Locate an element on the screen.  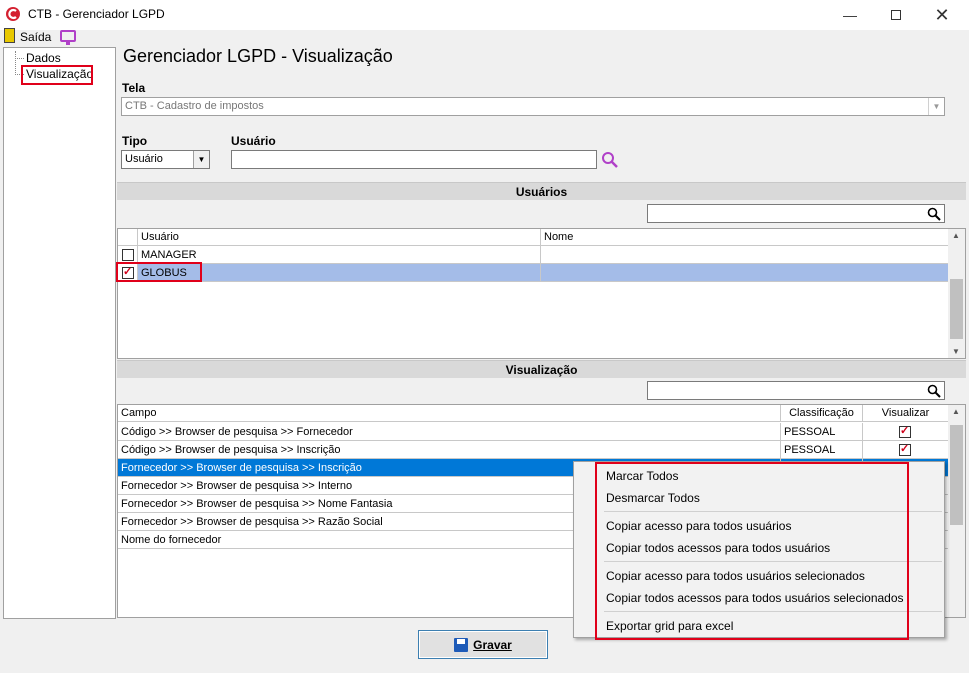
tela-label: Tela is located at coordinates (134, 88).